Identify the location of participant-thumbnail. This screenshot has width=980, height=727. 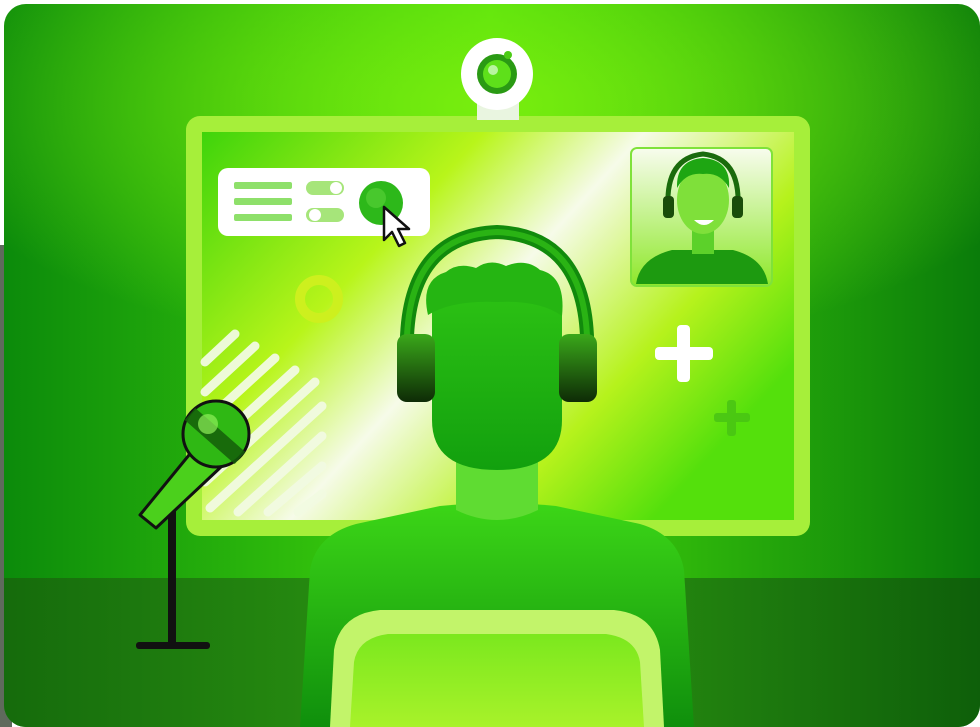
(701, 217).